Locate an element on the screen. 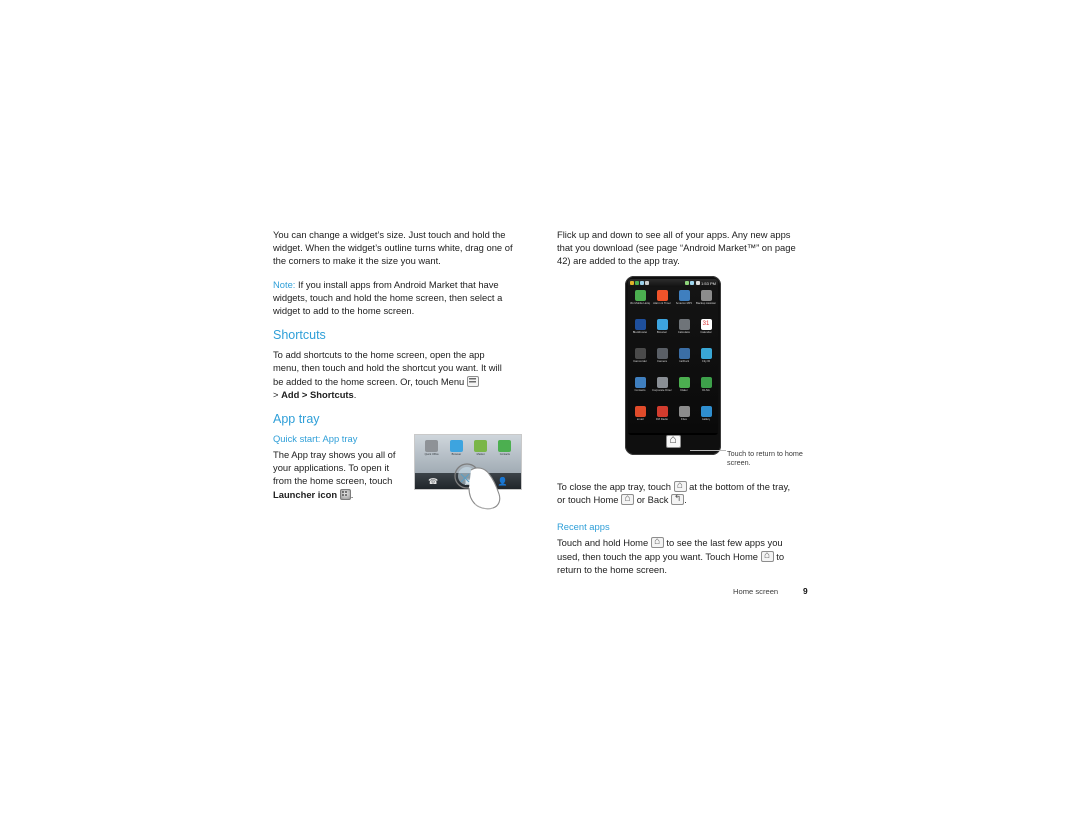 The height and width of the screenshot is (834, 1080). app-tray-item: 3G Mobile Hotspot is located at coordinates (640, 303).